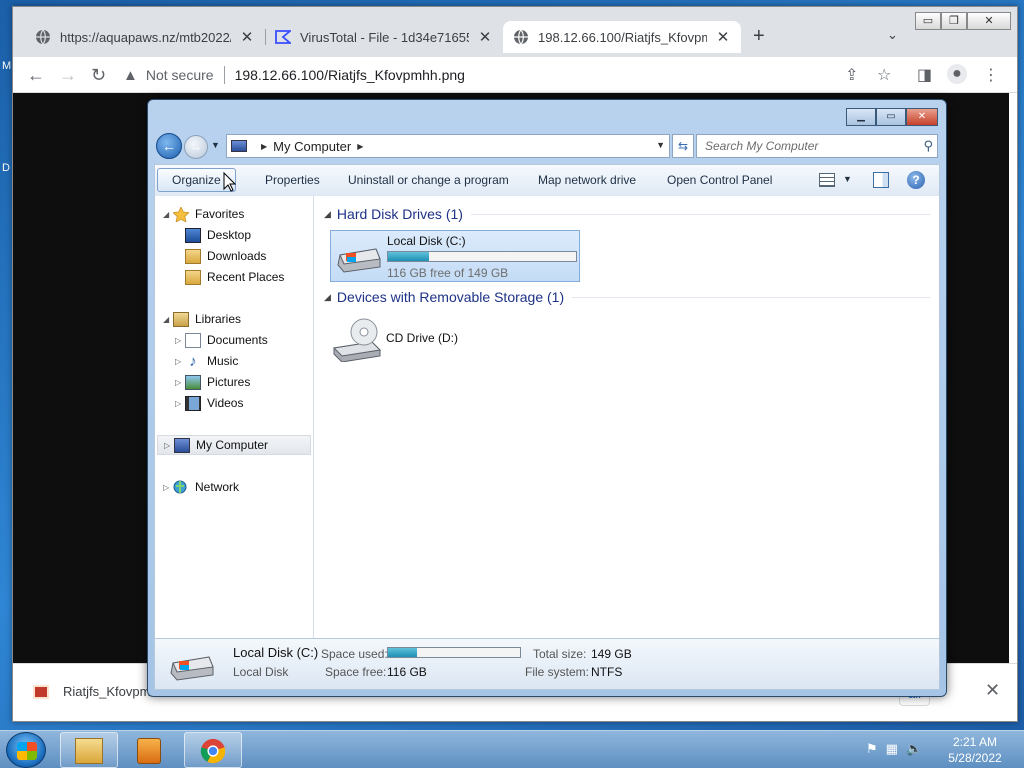  What do you see at coordinates (428, 180) in the screenshot?
I see `uninstall-program-button: Uninstall or change a program` at bounding box center [428, 180].